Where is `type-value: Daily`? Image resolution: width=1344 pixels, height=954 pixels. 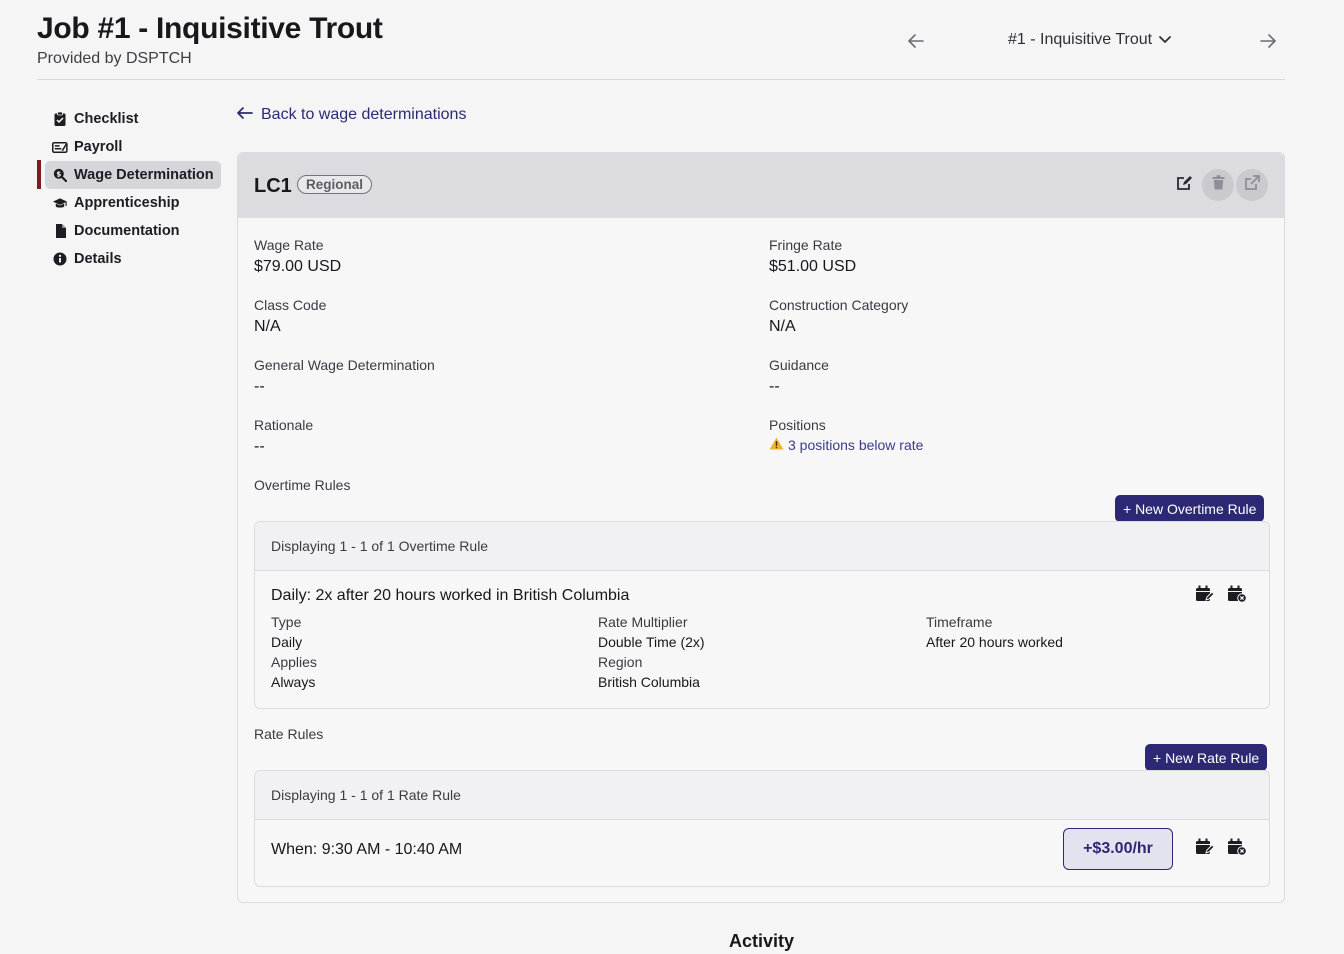 type-value: Daily is located at coordinates (287, 642).